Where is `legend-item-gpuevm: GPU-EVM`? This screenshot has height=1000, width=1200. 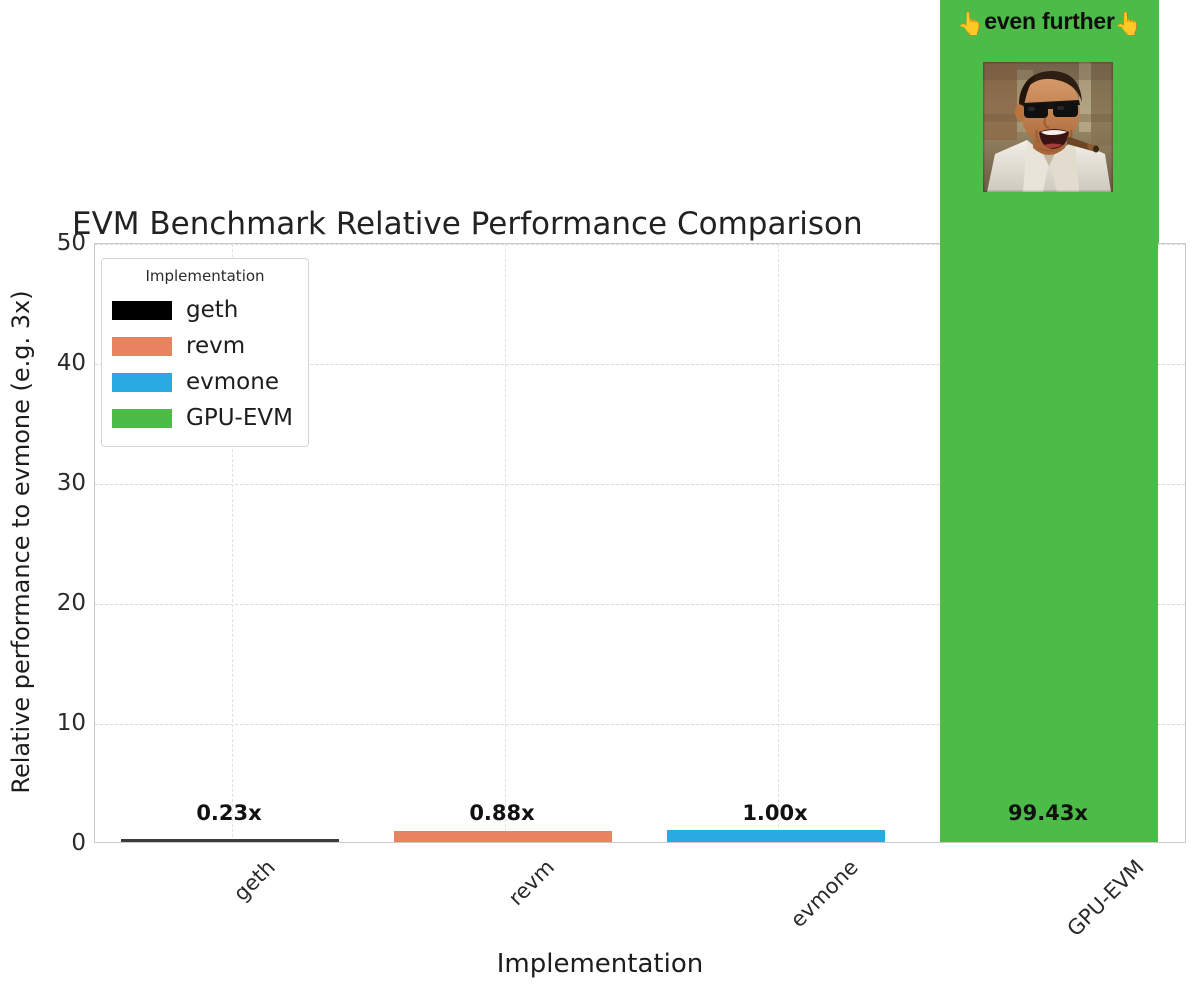 legend-item-gpuevm: GPU-EVM is located at coordinates (205, 418).